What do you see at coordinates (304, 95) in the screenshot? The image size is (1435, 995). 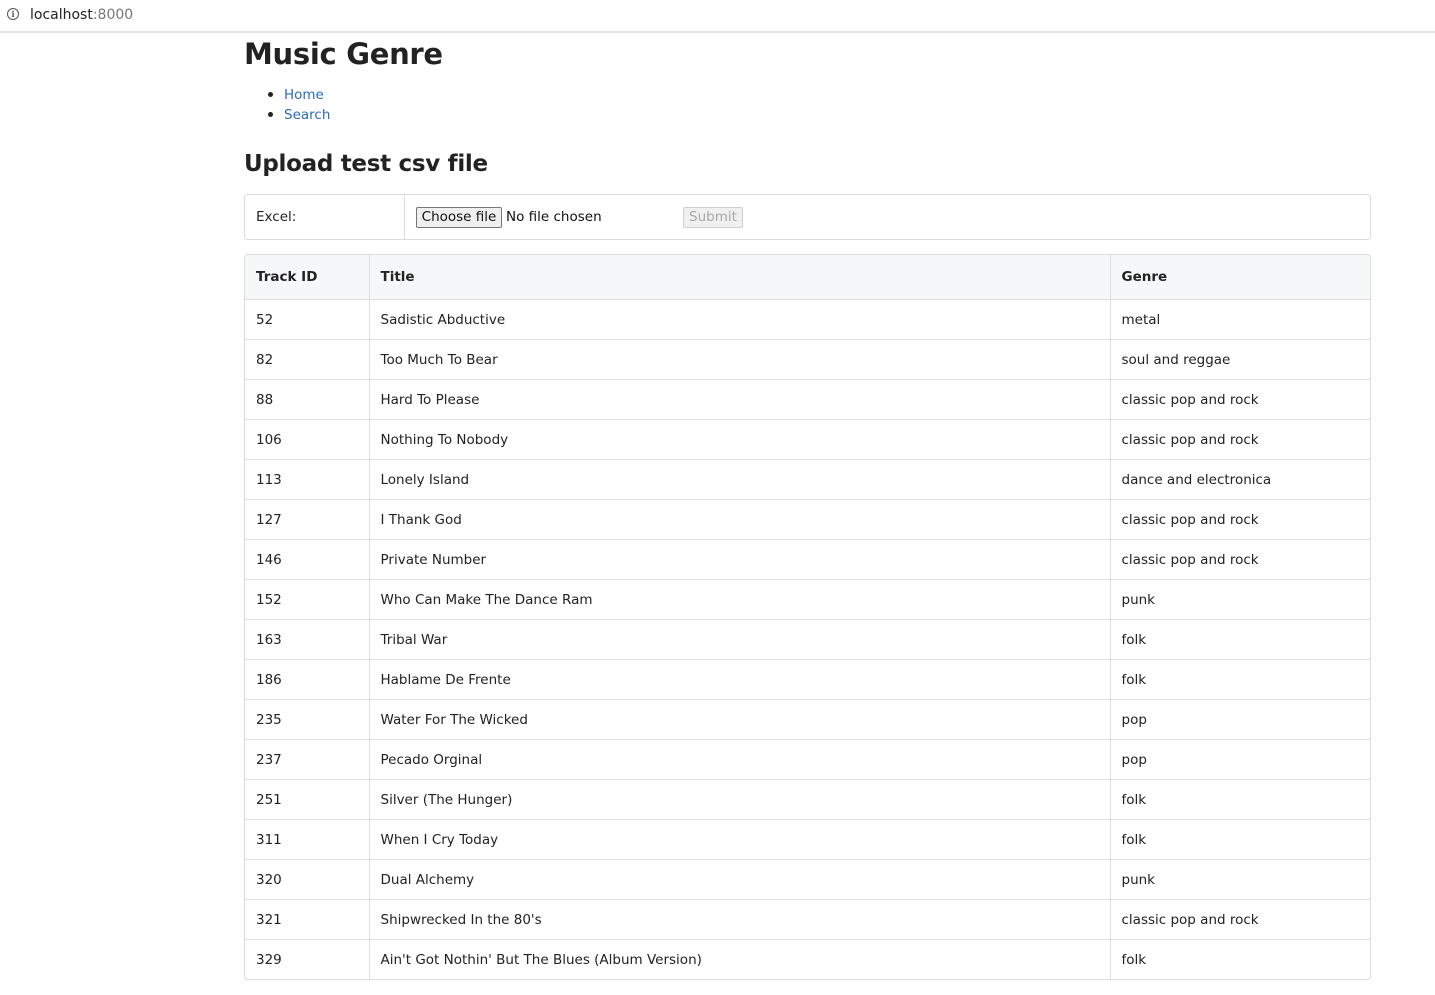 I see `home-link: Home` at bounding box center [304, 95].